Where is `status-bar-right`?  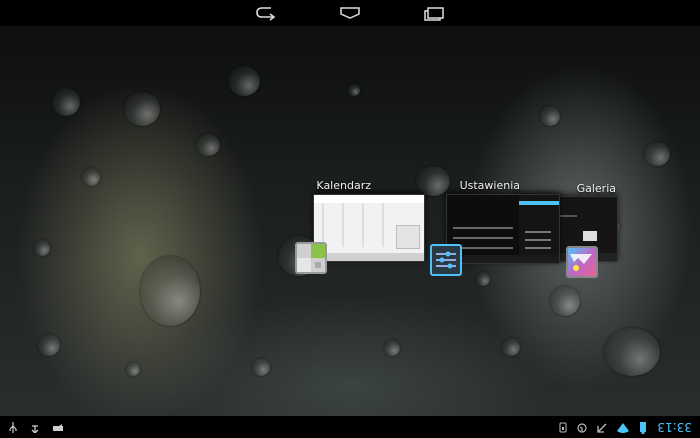
status-bar-right is located at coordinates (36, 428).